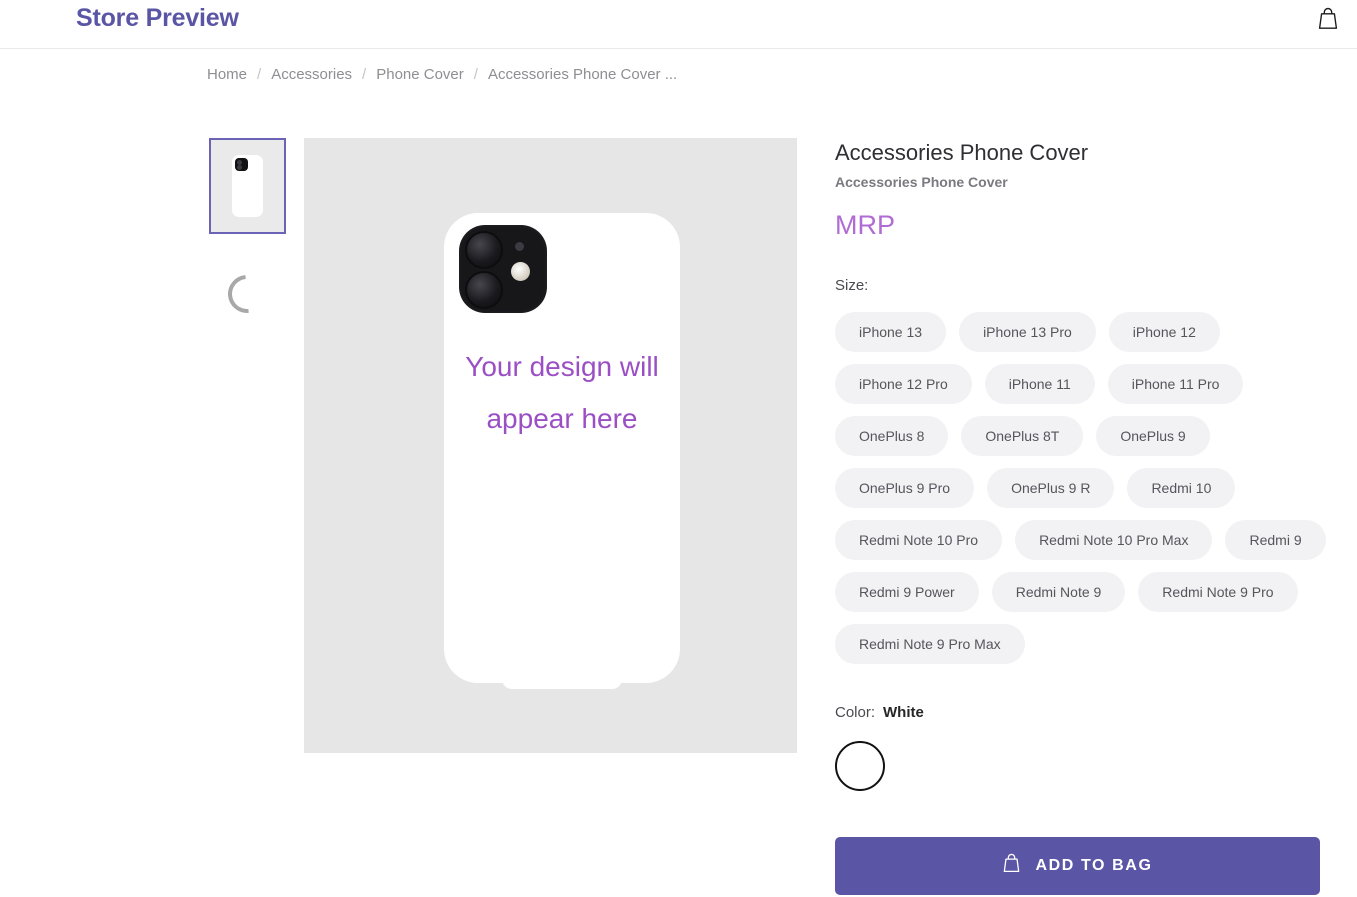 This screenshot has height=897, width=1357. I want to click on phone-case-thumbnail-icon, so click(247, 186).